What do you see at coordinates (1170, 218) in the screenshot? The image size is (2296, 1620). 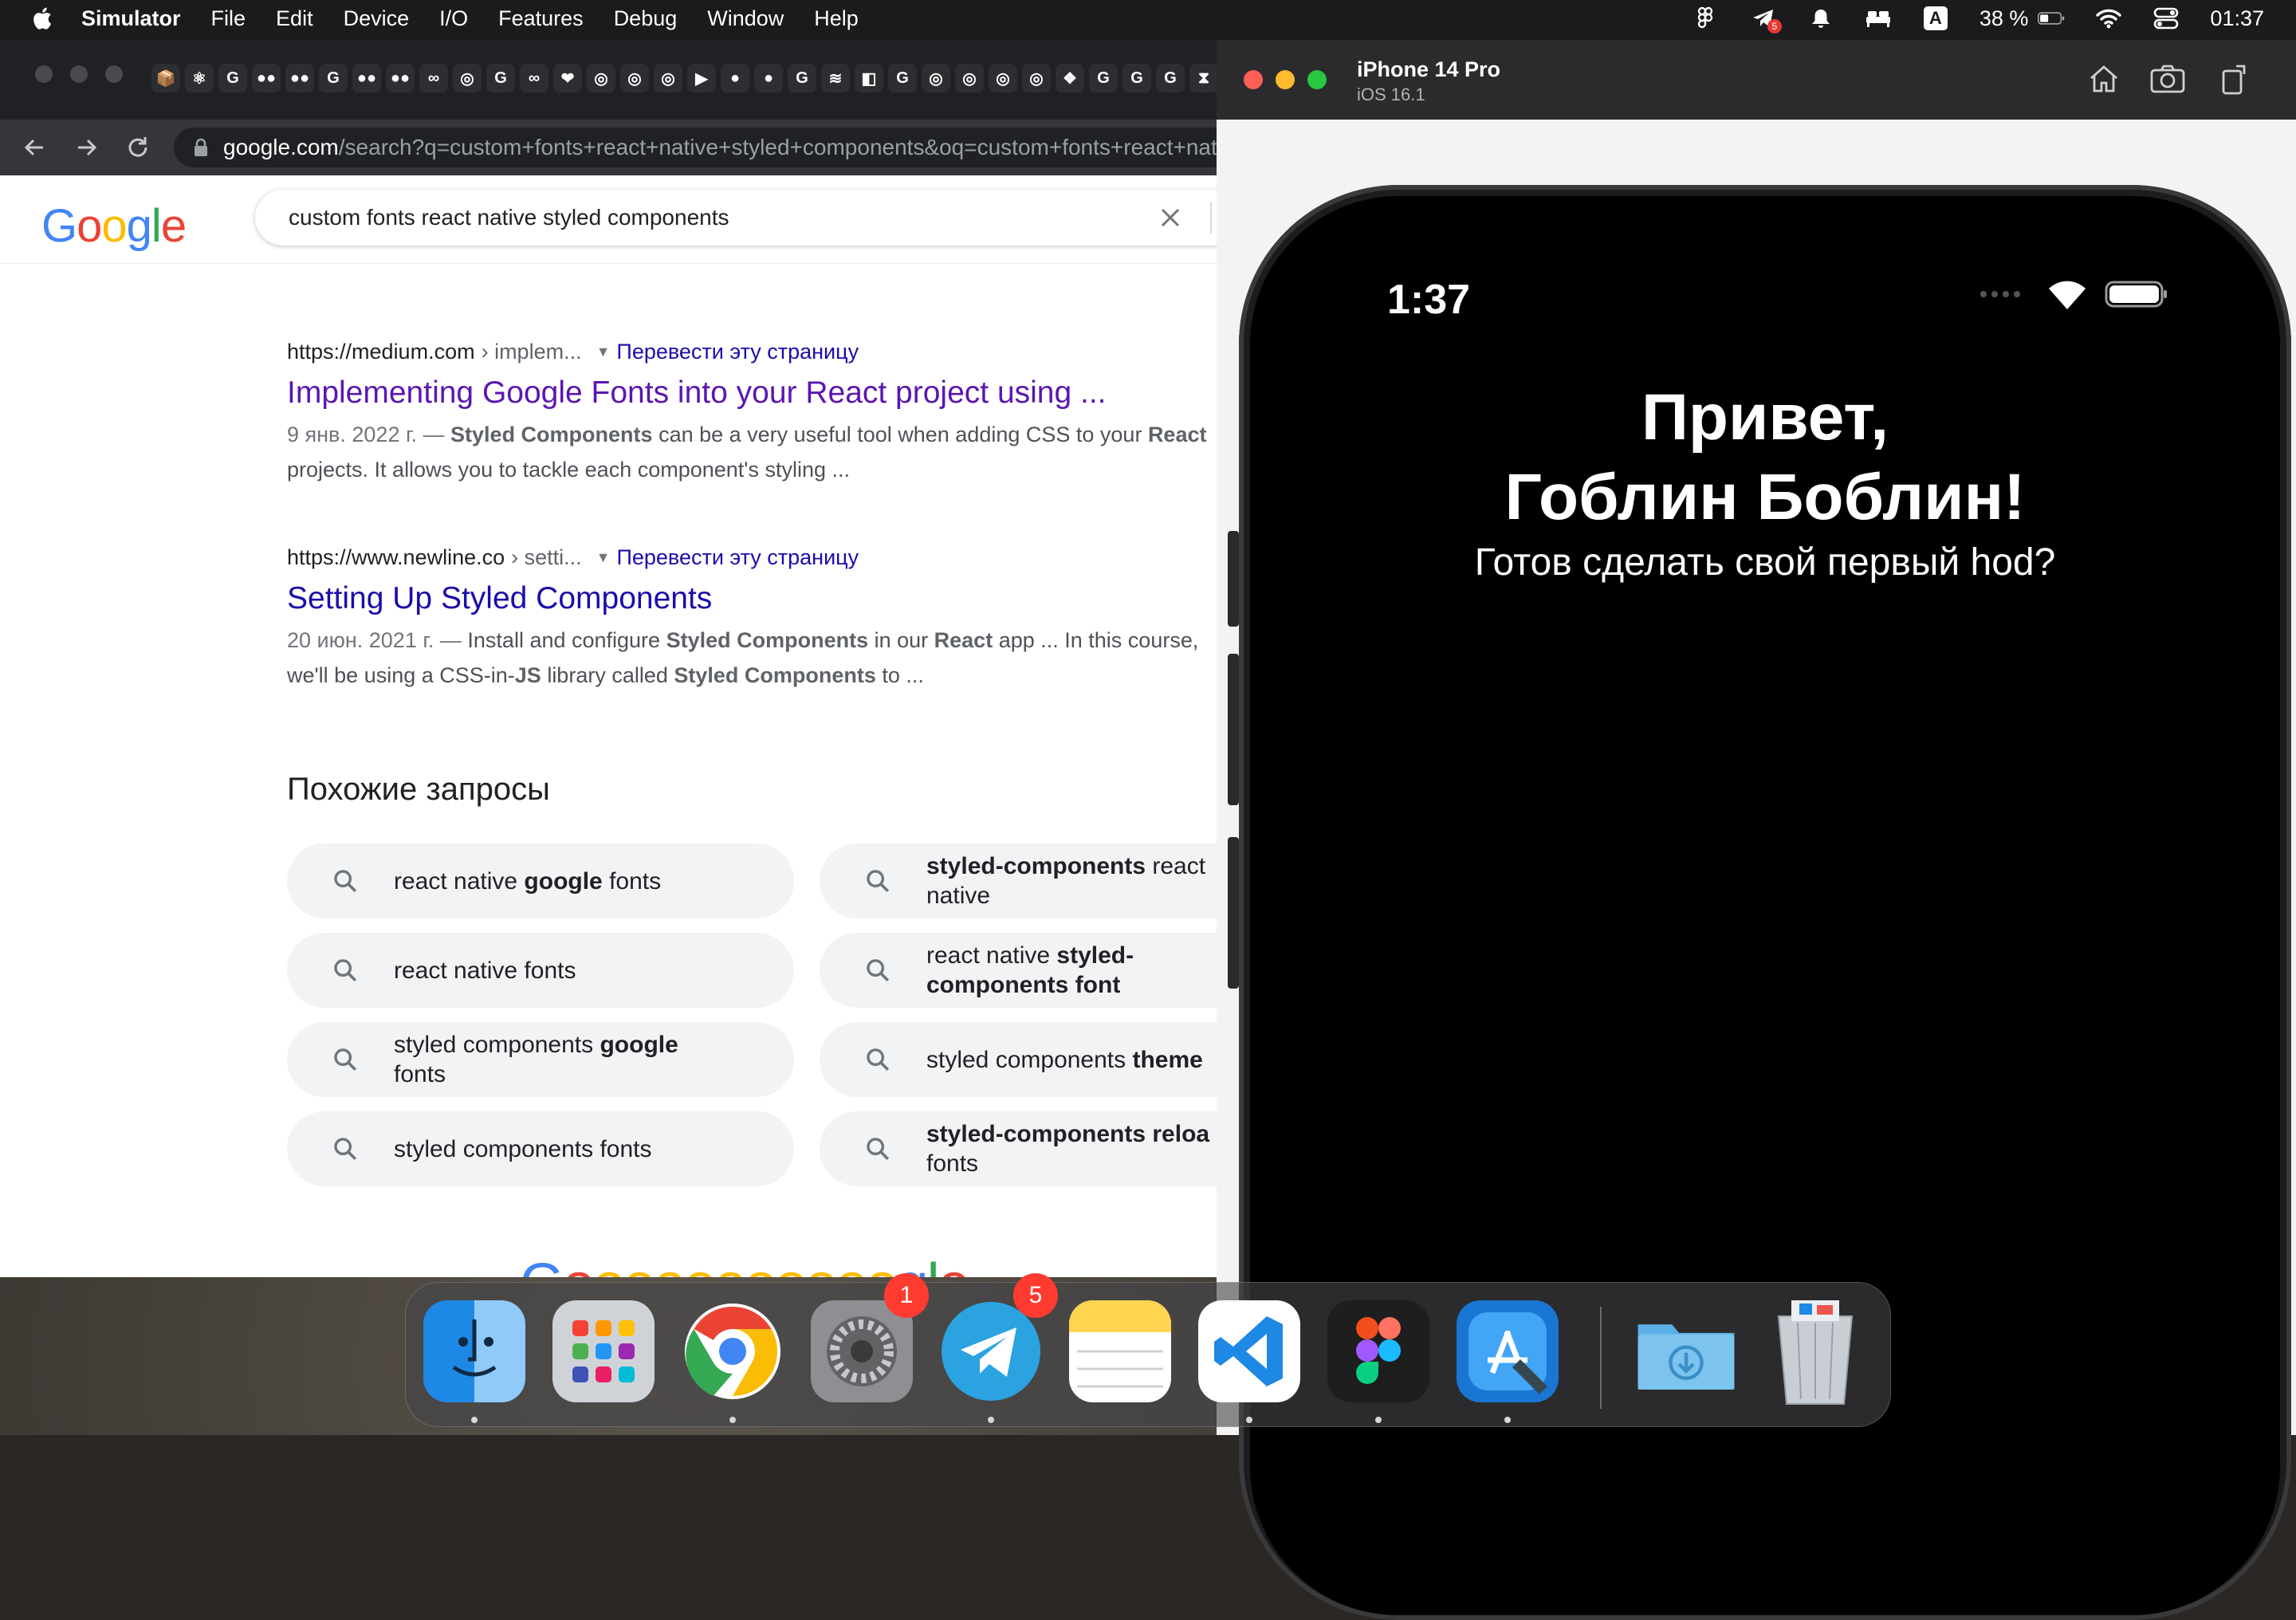 I see `clear-icon` at bounding box center [1170, 218].